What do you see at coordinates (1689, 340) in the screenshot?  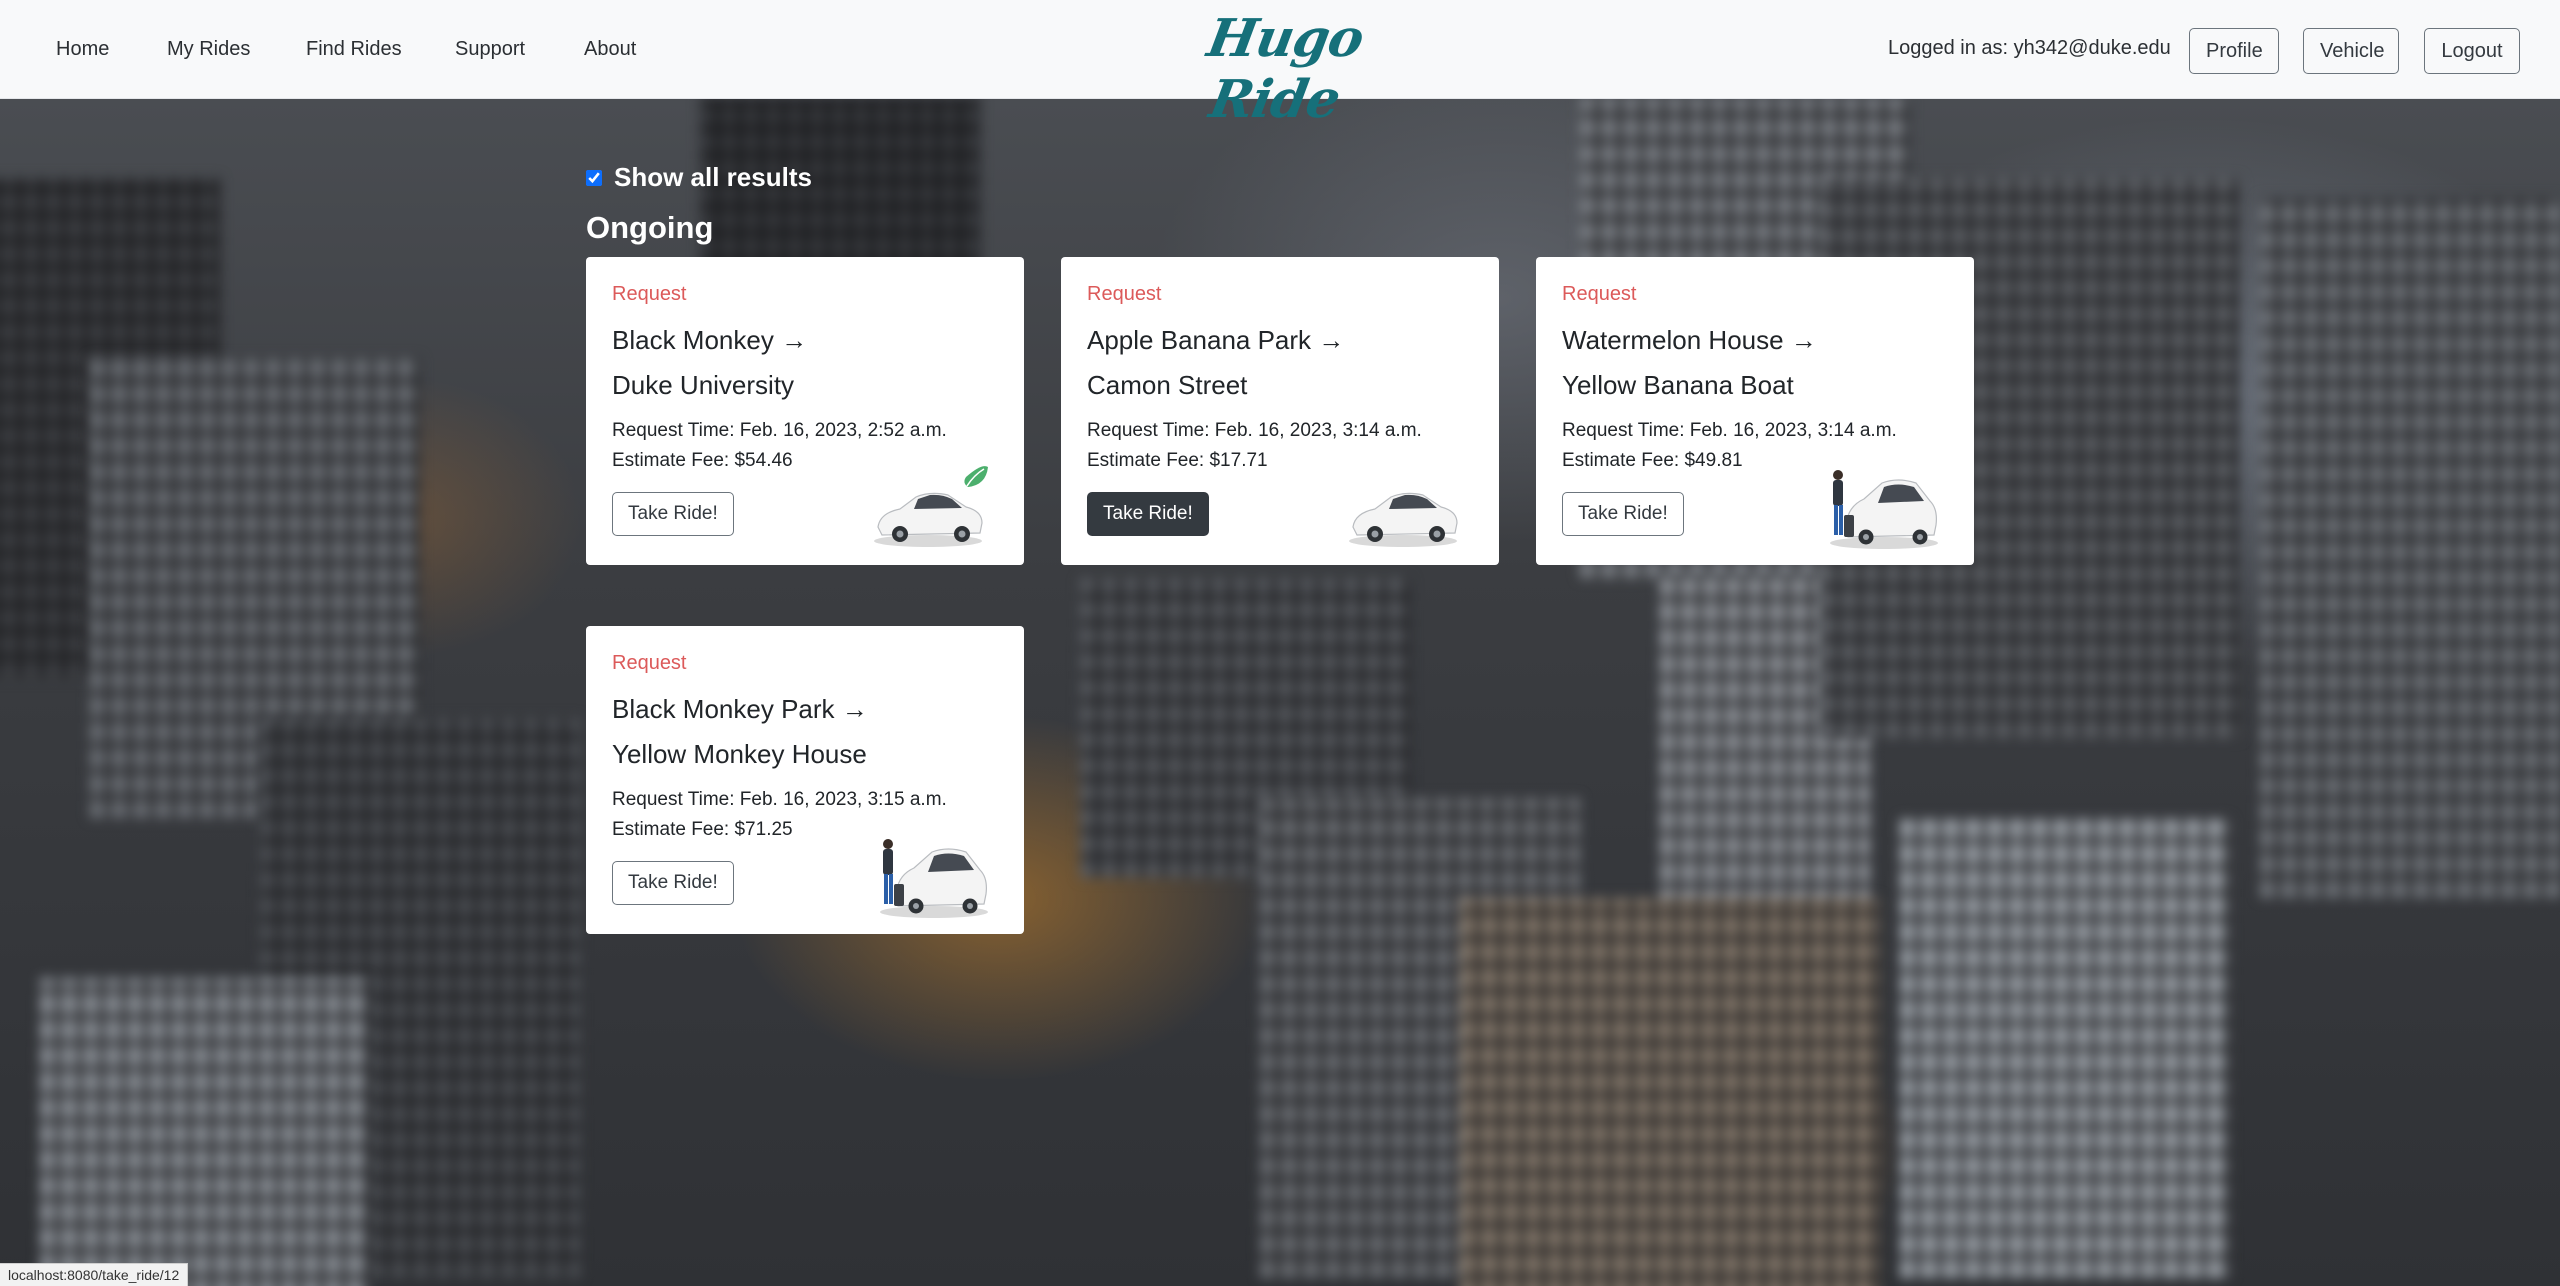 I see `ride-origin: Watermelon House →` at bounding box center [1689, 340].